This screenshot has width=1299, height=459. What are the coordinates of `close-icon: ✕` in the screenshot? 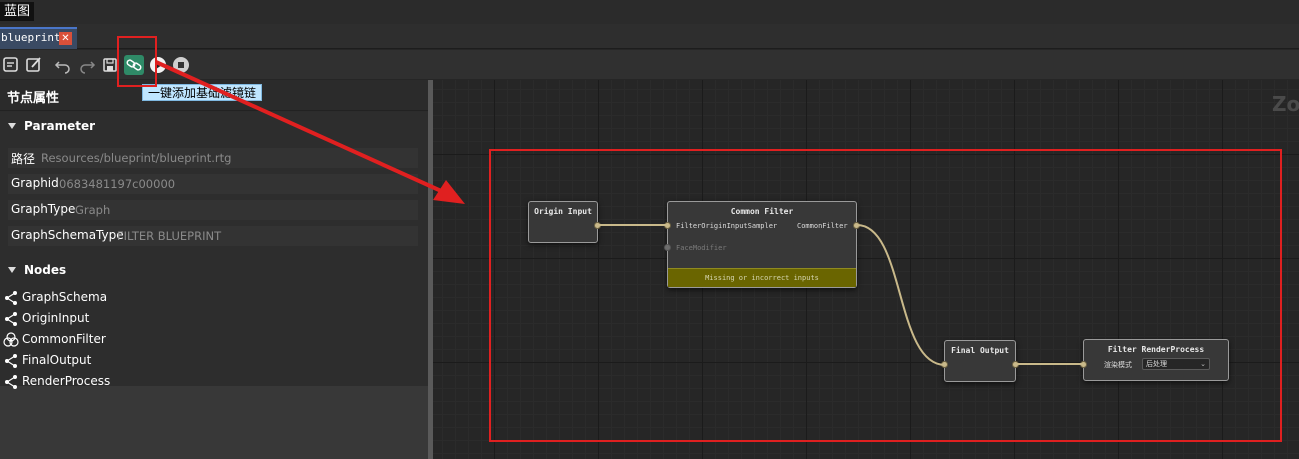 It's located at (65, 38).